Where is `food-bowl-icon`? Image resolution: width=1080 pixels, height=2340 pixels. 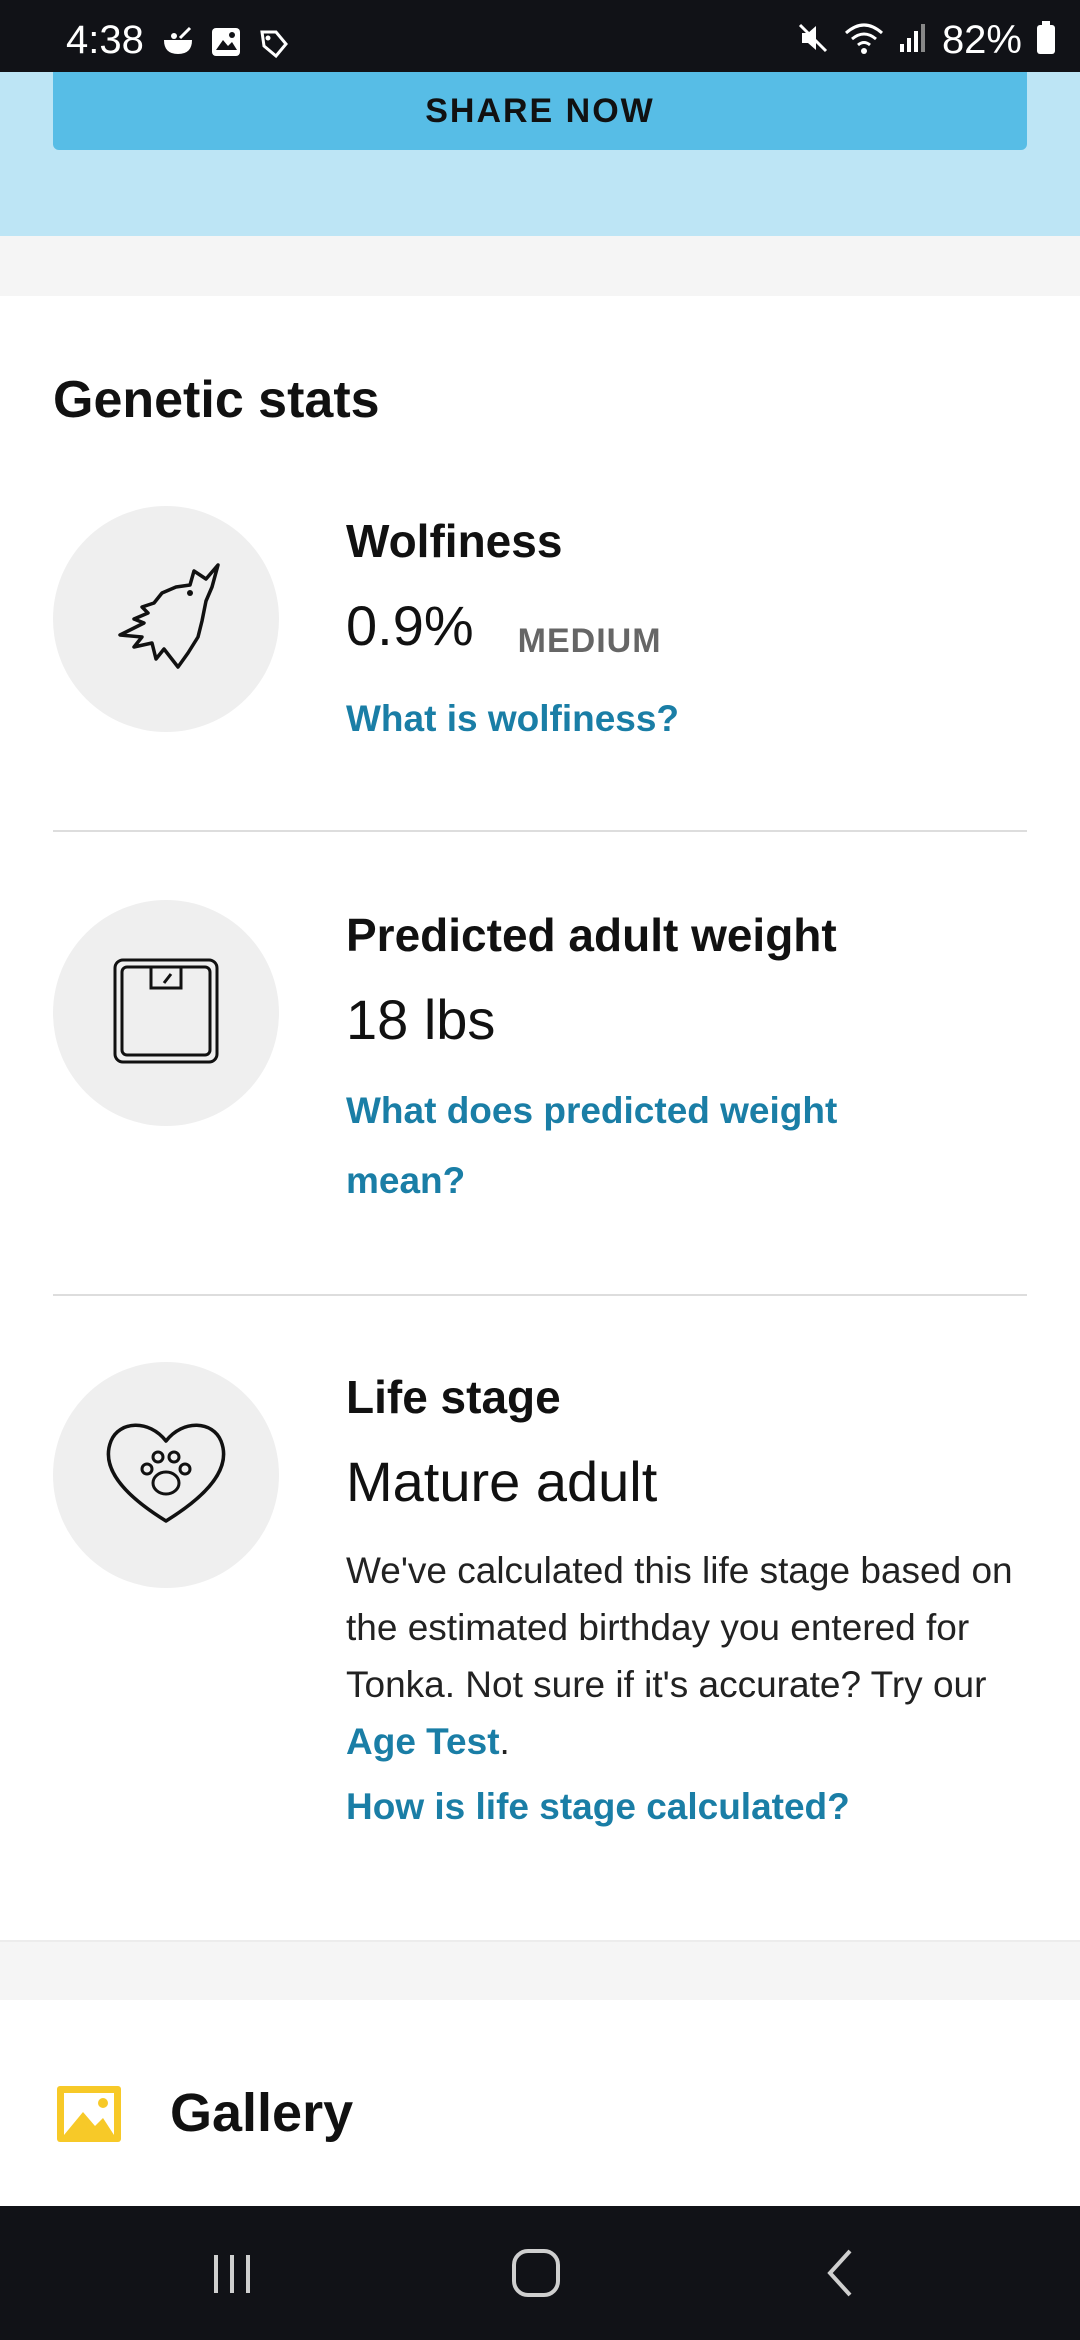
food-bowl-icon is located at coordinates (178, 45).